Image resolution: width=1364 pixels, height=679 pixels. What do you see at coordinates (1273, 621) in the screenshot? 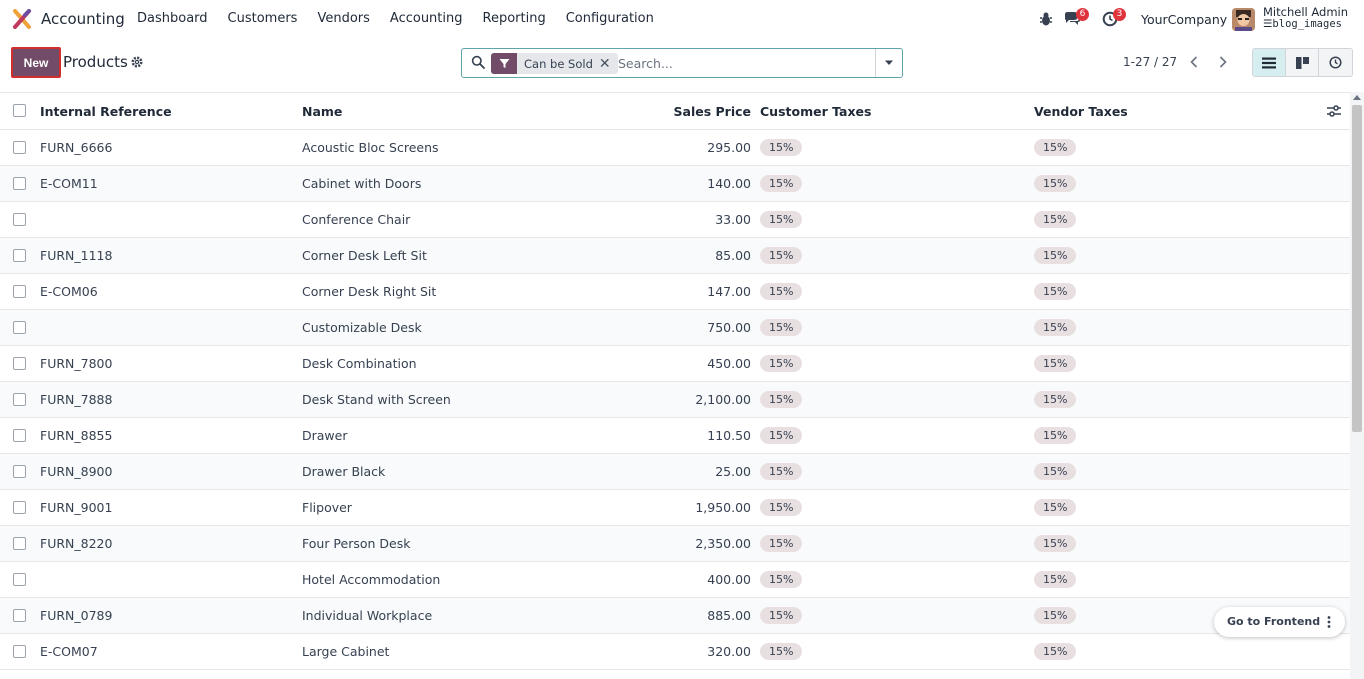
I see `go-to-frontend-button: Go to Frontend` at bounding box center [1273, 621].